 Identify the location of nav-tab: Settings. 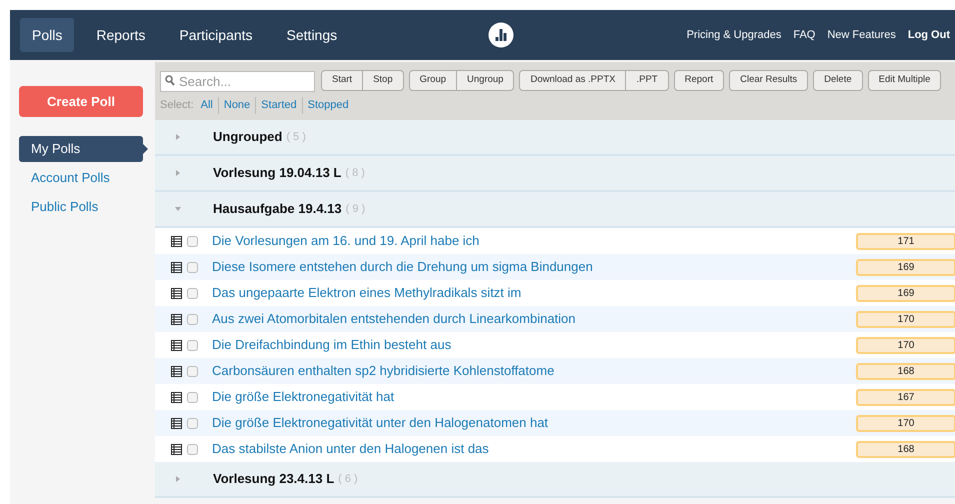
(312, 35).